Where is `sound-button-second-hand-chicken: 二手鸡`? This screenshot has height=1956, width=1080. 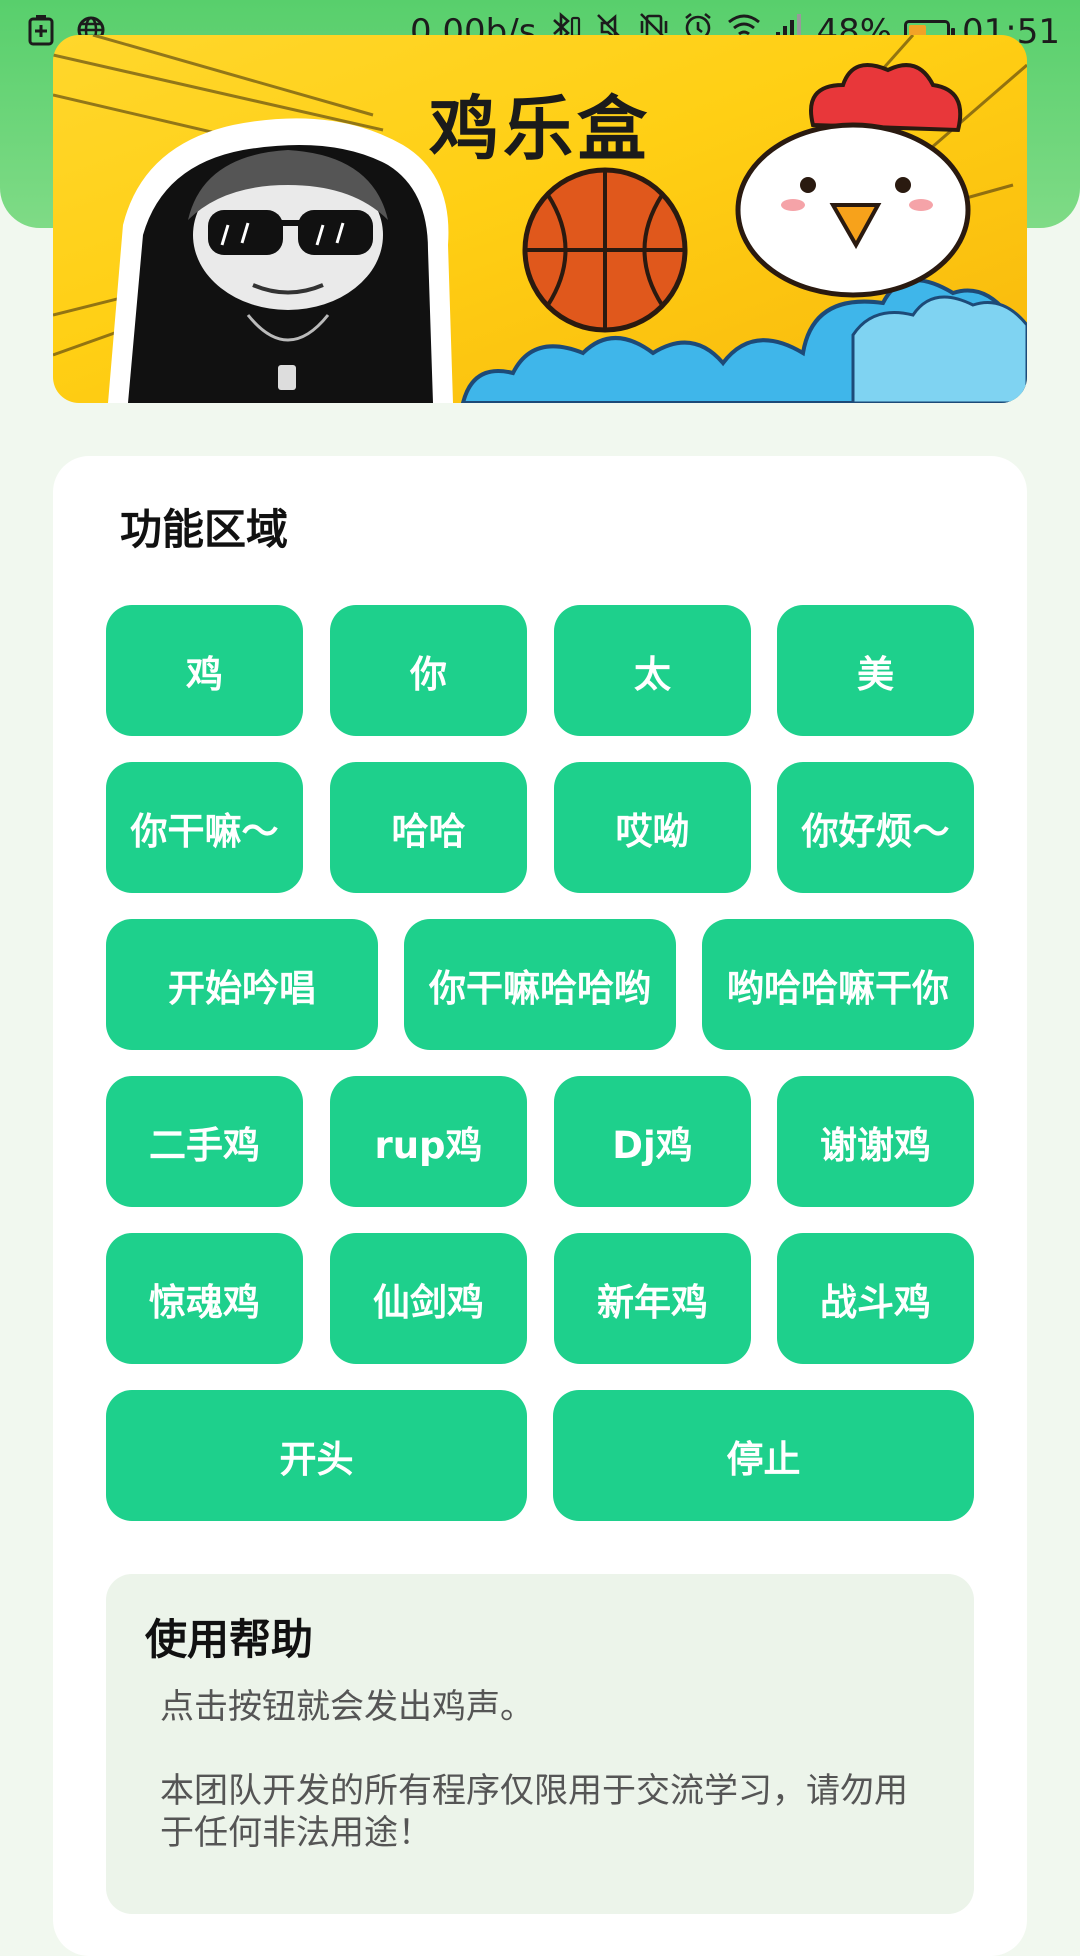 sound-button-second-hand-chicken: 二手鸡 is located at coordinates (204, 1141).